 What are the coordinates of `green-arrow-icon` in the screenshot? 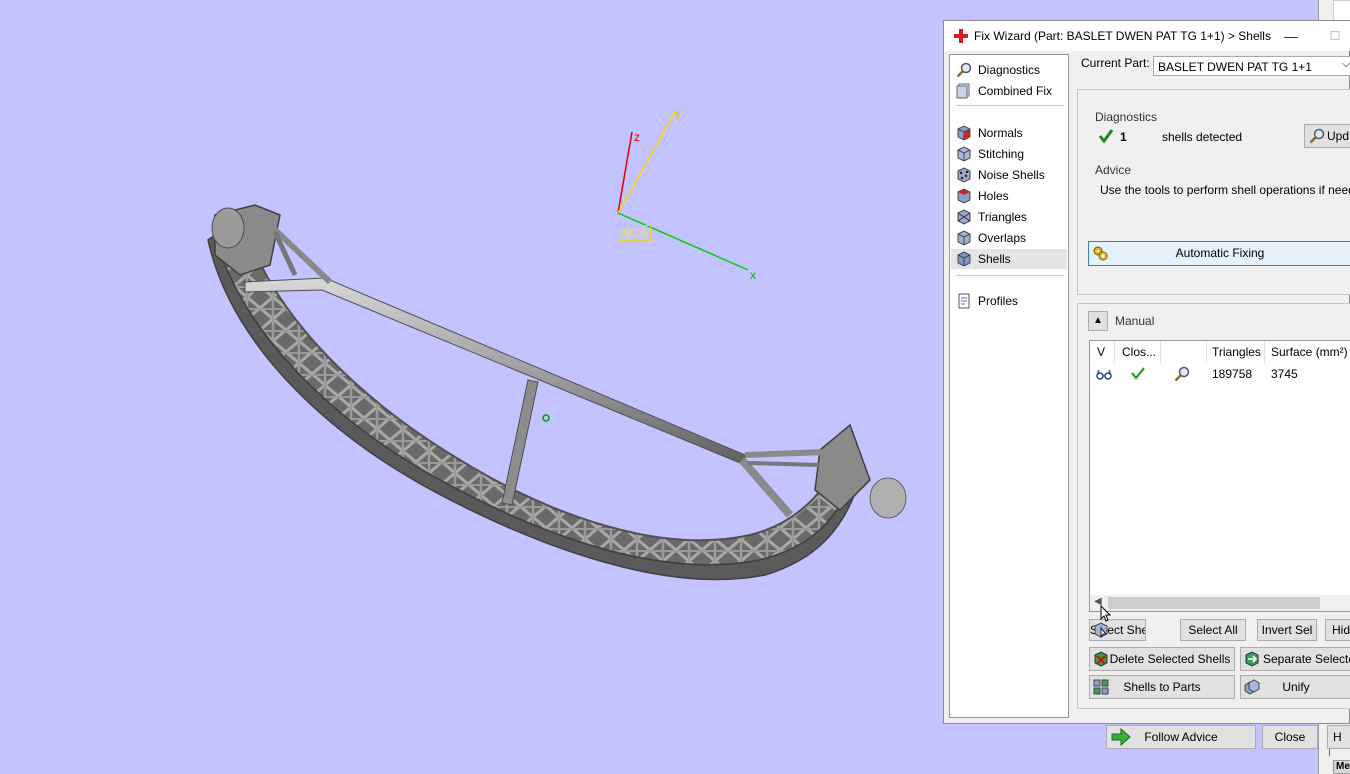 It's located at (1121, 737).